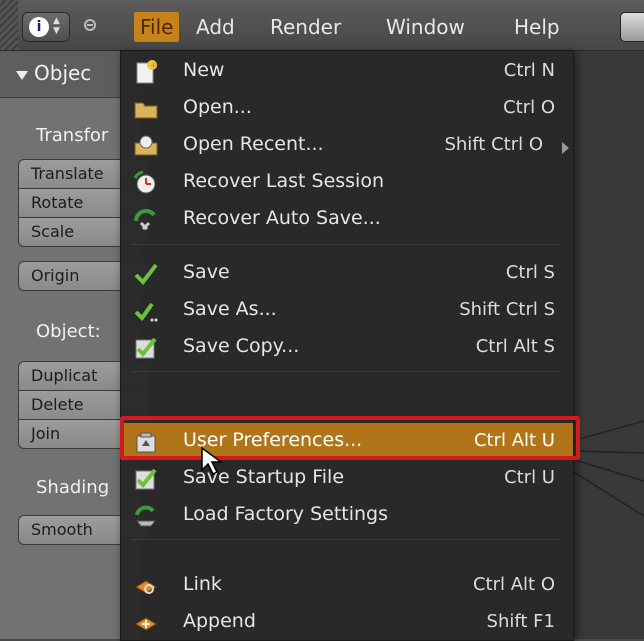 This screenshot has height=641, width=644. I want to click on save-as-icon, so click(146, 312).